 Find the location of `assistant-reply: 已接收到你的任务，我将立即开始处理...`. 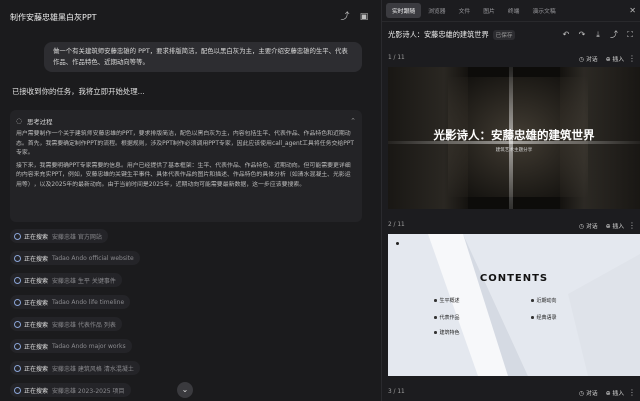

assistant-reply: 已接收到你的任务，我将立即开始处理... is located at coordinates (78, 91).